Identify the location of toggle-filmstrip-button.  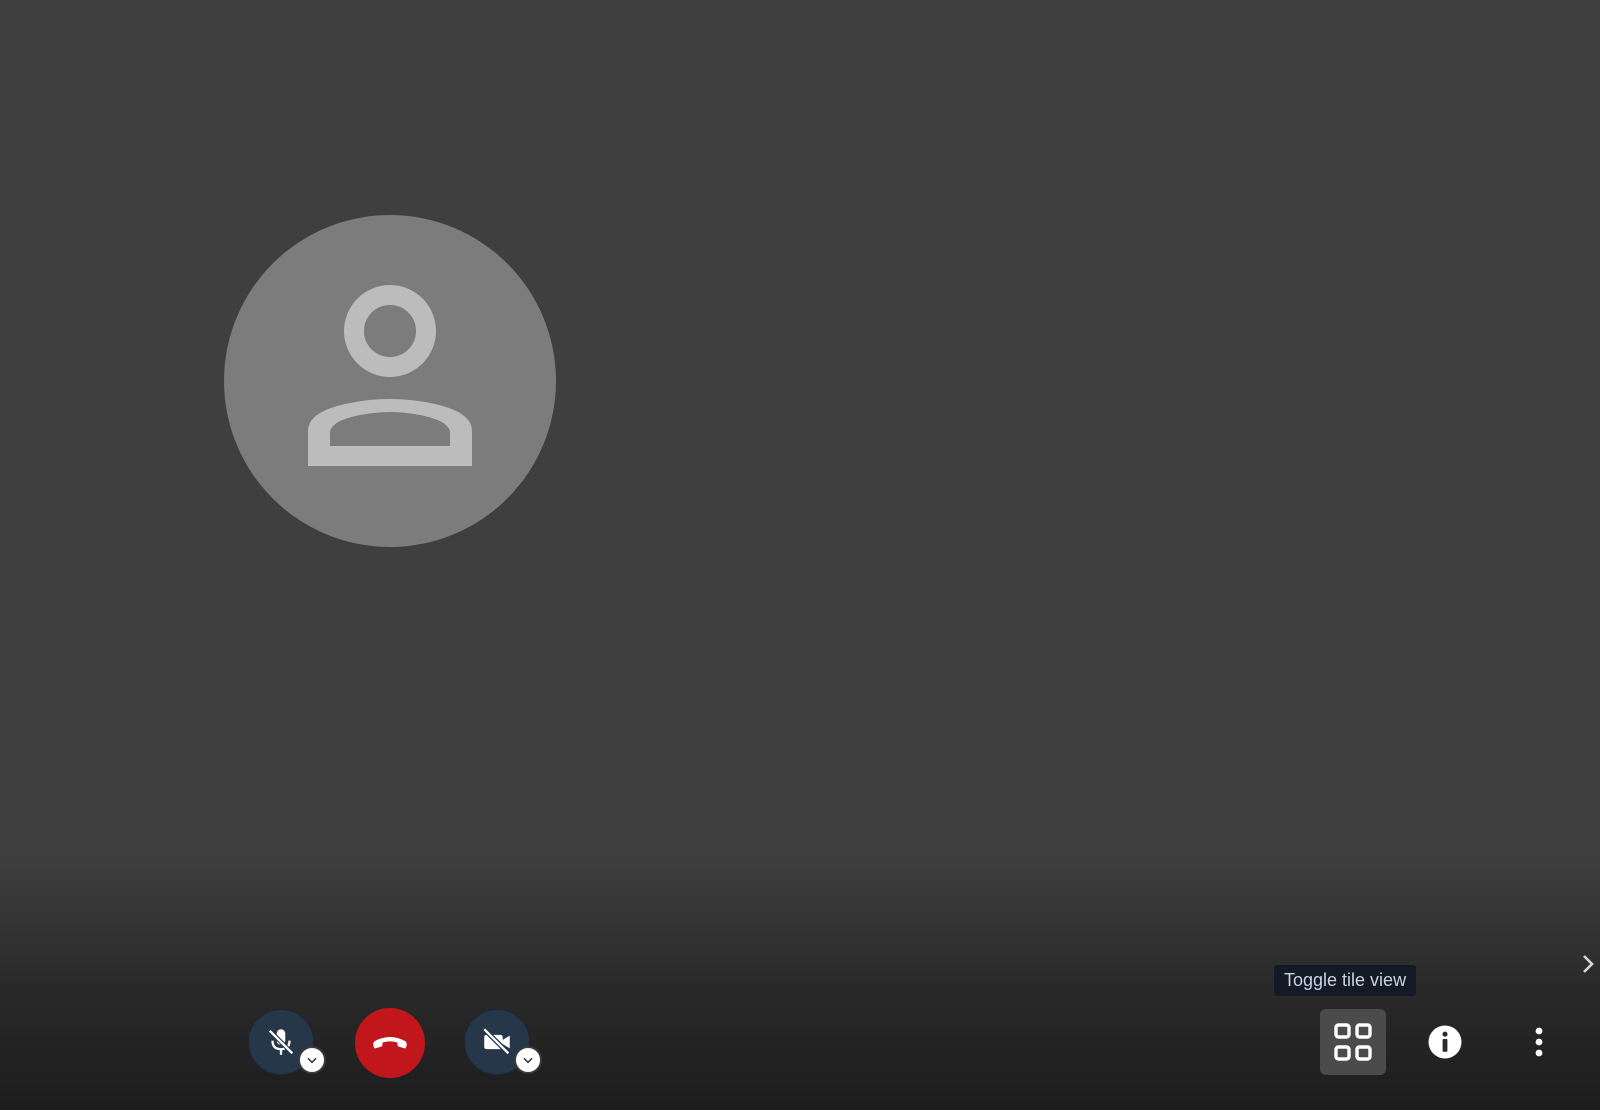
(1588, 964).